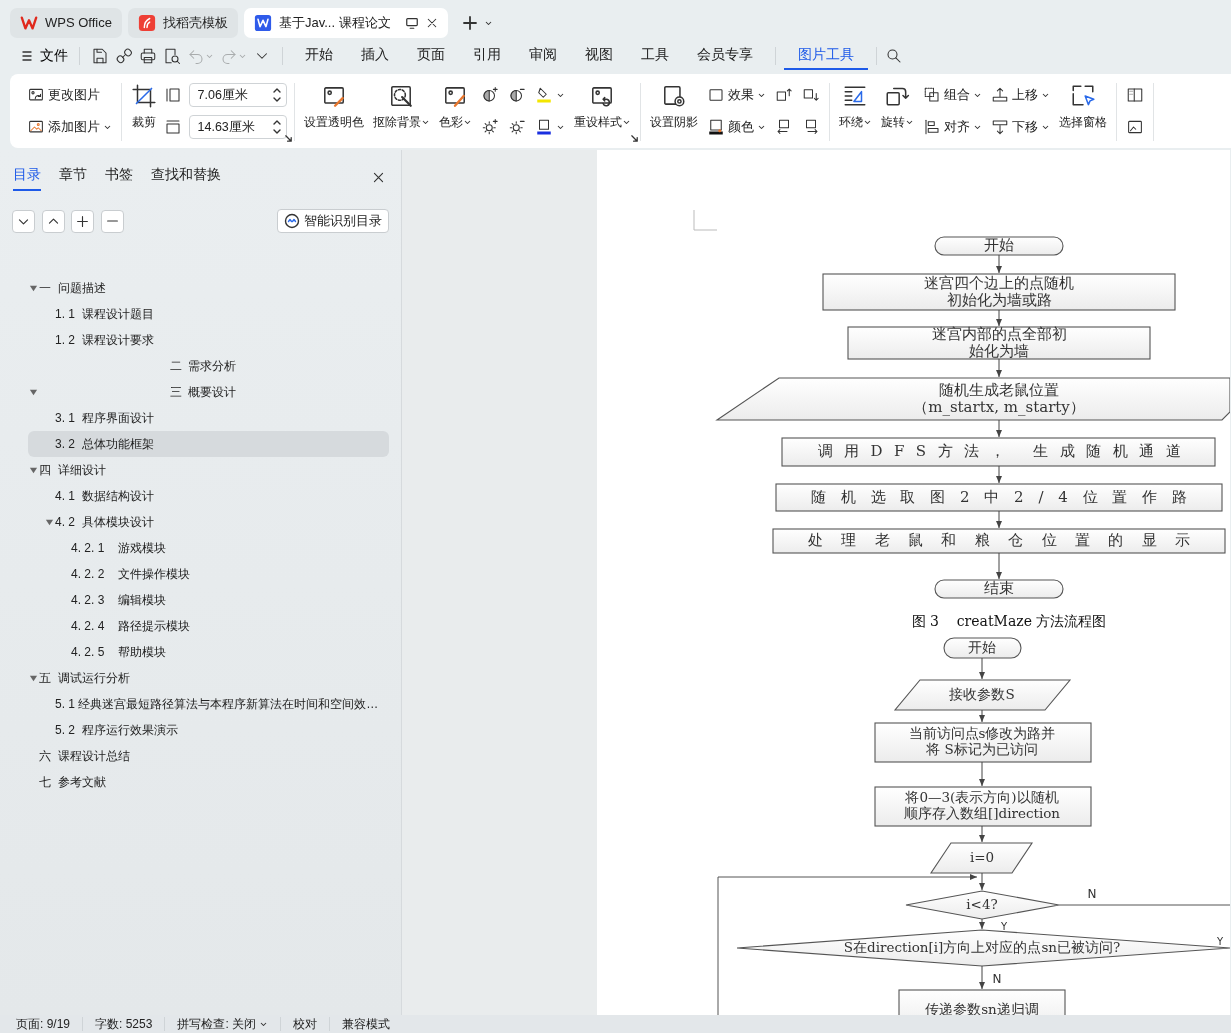 The width and height of the screenshot is (1231, 1033). What do you see at coordinates (983, 742) in the screenshot?
I see `process-box: 当前访问点s修改为路并 将 S标记为已访问` at bounding box center [983, 742].